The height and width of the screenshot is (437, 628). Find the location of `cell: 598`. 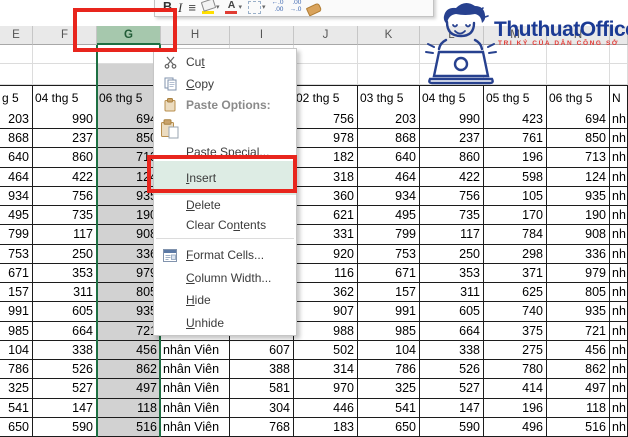

cell: 598 is located at coordinates (515, 177).